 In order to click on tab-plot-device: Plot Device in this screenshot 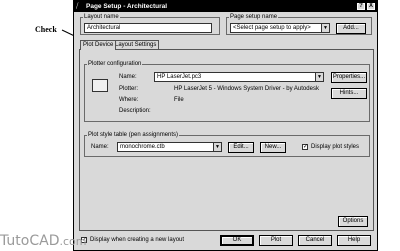, I will do `click(98, 45)`.